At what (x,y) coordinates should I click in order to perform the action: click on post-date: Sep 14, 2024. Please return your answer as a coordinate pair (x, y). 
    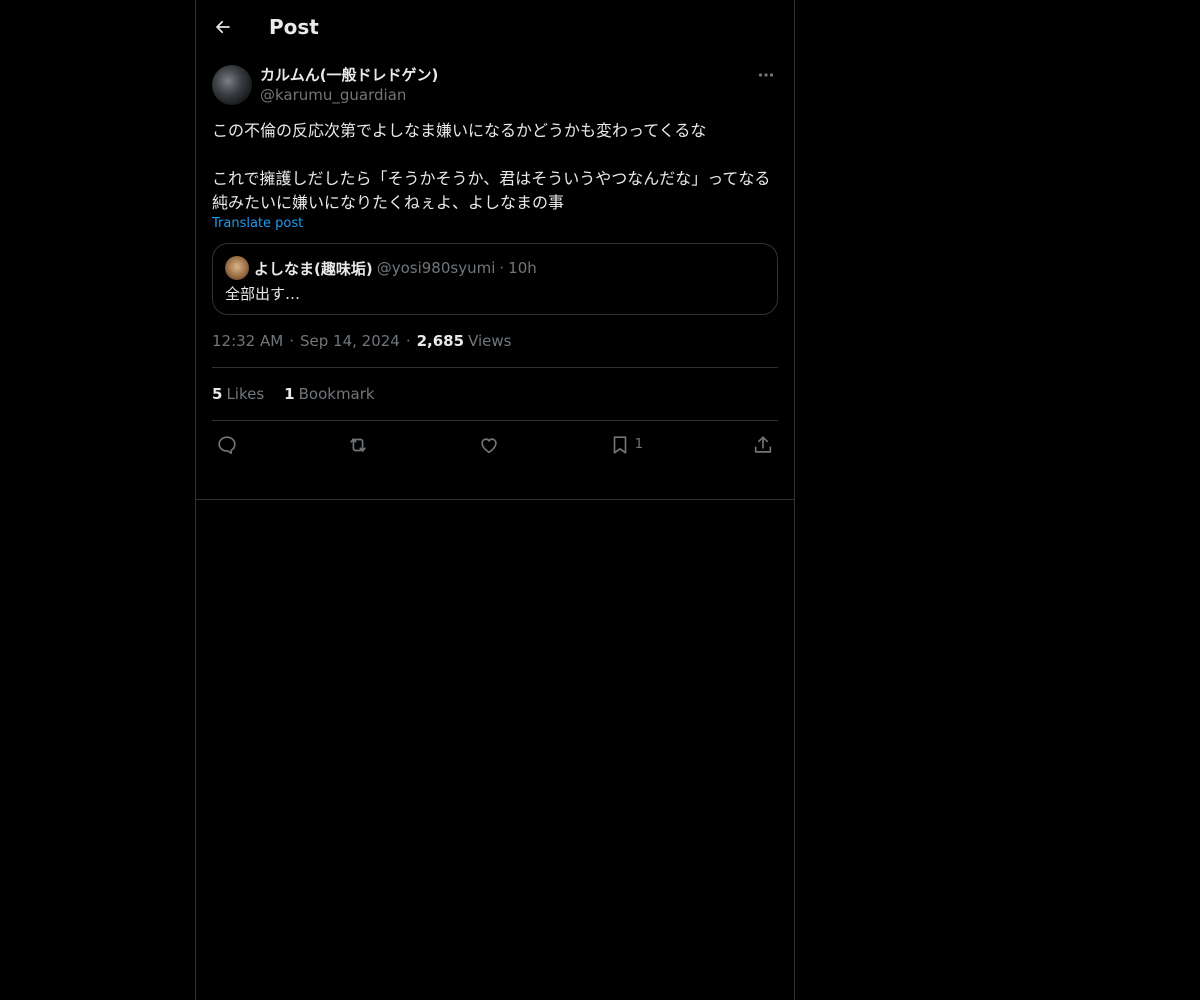
    Looking at the image, I should click on (350, 341).